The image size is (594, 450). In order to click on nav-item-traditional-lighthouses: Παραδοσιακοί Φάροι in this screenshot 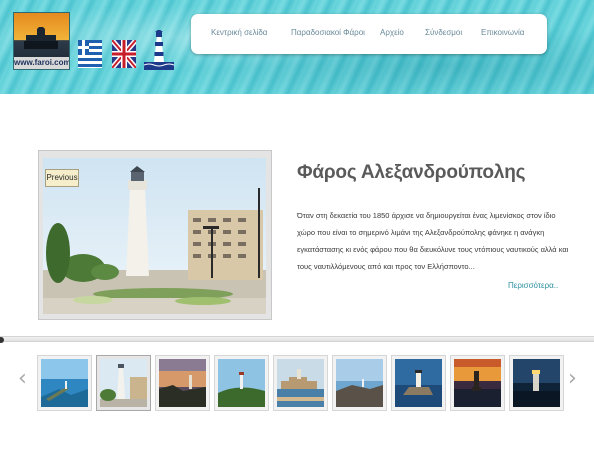, I will do `click(328, 34)`.